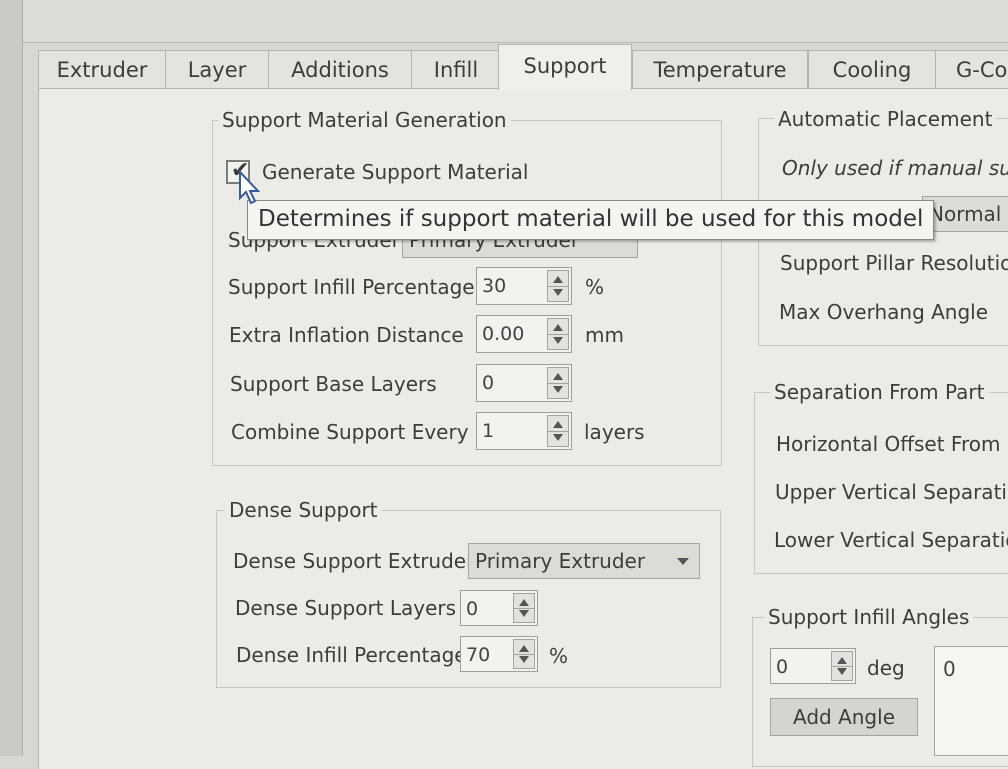 Image resolution: width=1008 pixels, height=769 pixels. Describe the element at coordinates (971, 69) in the screenshot. I see `tab-gcode: G-Co` at that location.